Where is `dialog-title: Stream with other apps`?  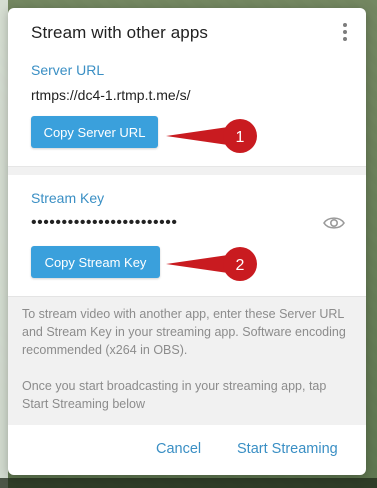
dialog-title: Stream with other apps is located at coordinates (120, 32).